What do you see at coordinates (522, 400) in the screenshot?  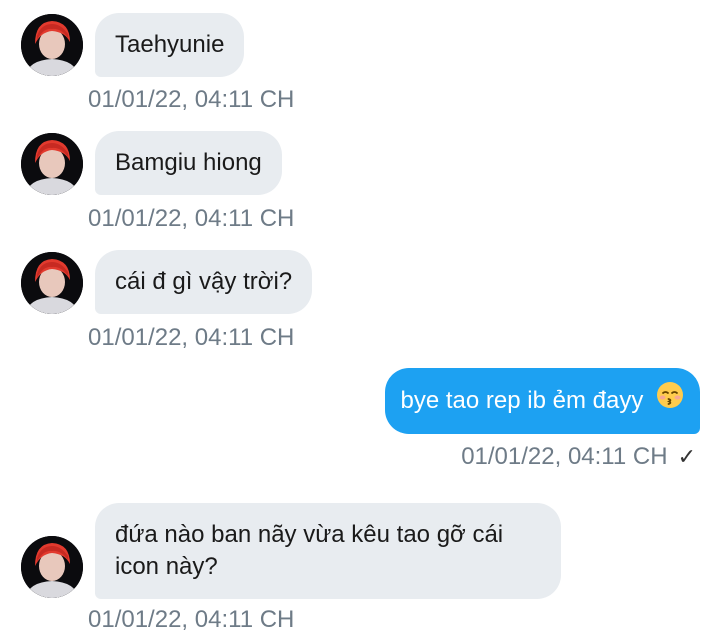 I see `message-text: bye tao rep ib ẻm đayy` at bounding box center [522, 400].